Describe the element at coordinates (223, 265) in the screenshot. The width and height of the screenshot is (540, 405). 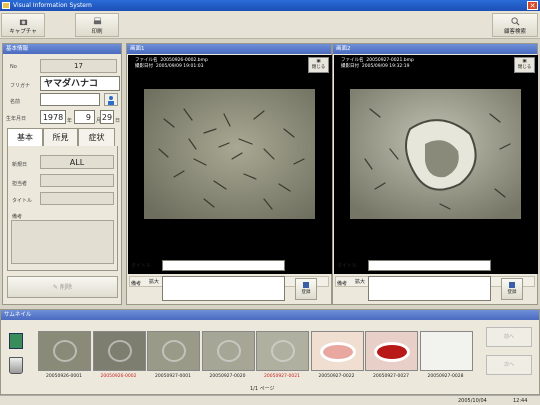
I see `viewer-1-title-field` at that location.